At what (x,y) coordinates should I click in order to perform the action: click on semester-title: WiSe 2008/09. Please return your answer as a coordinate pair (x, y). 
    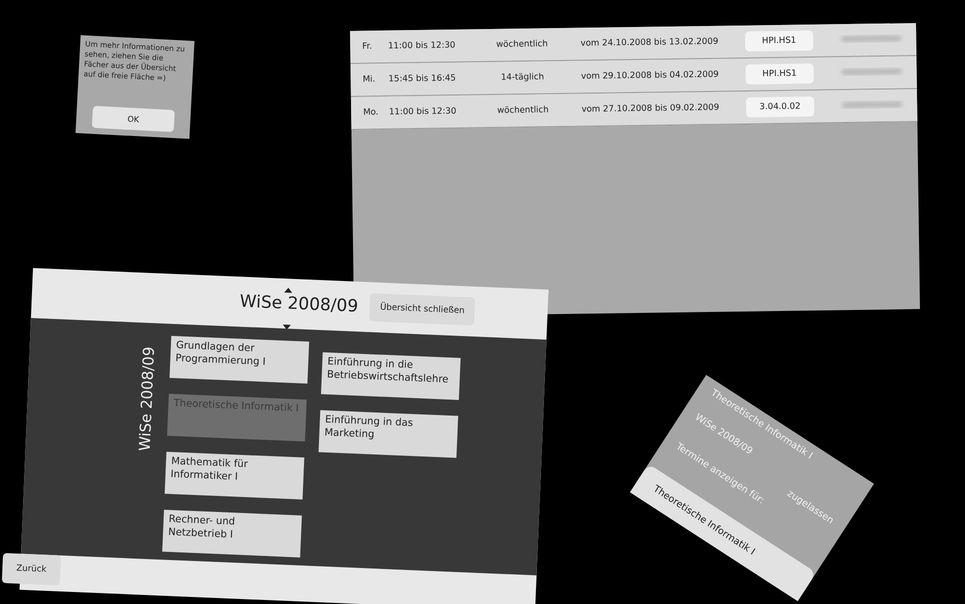
    Looking at the image, I should click on (299, 304).